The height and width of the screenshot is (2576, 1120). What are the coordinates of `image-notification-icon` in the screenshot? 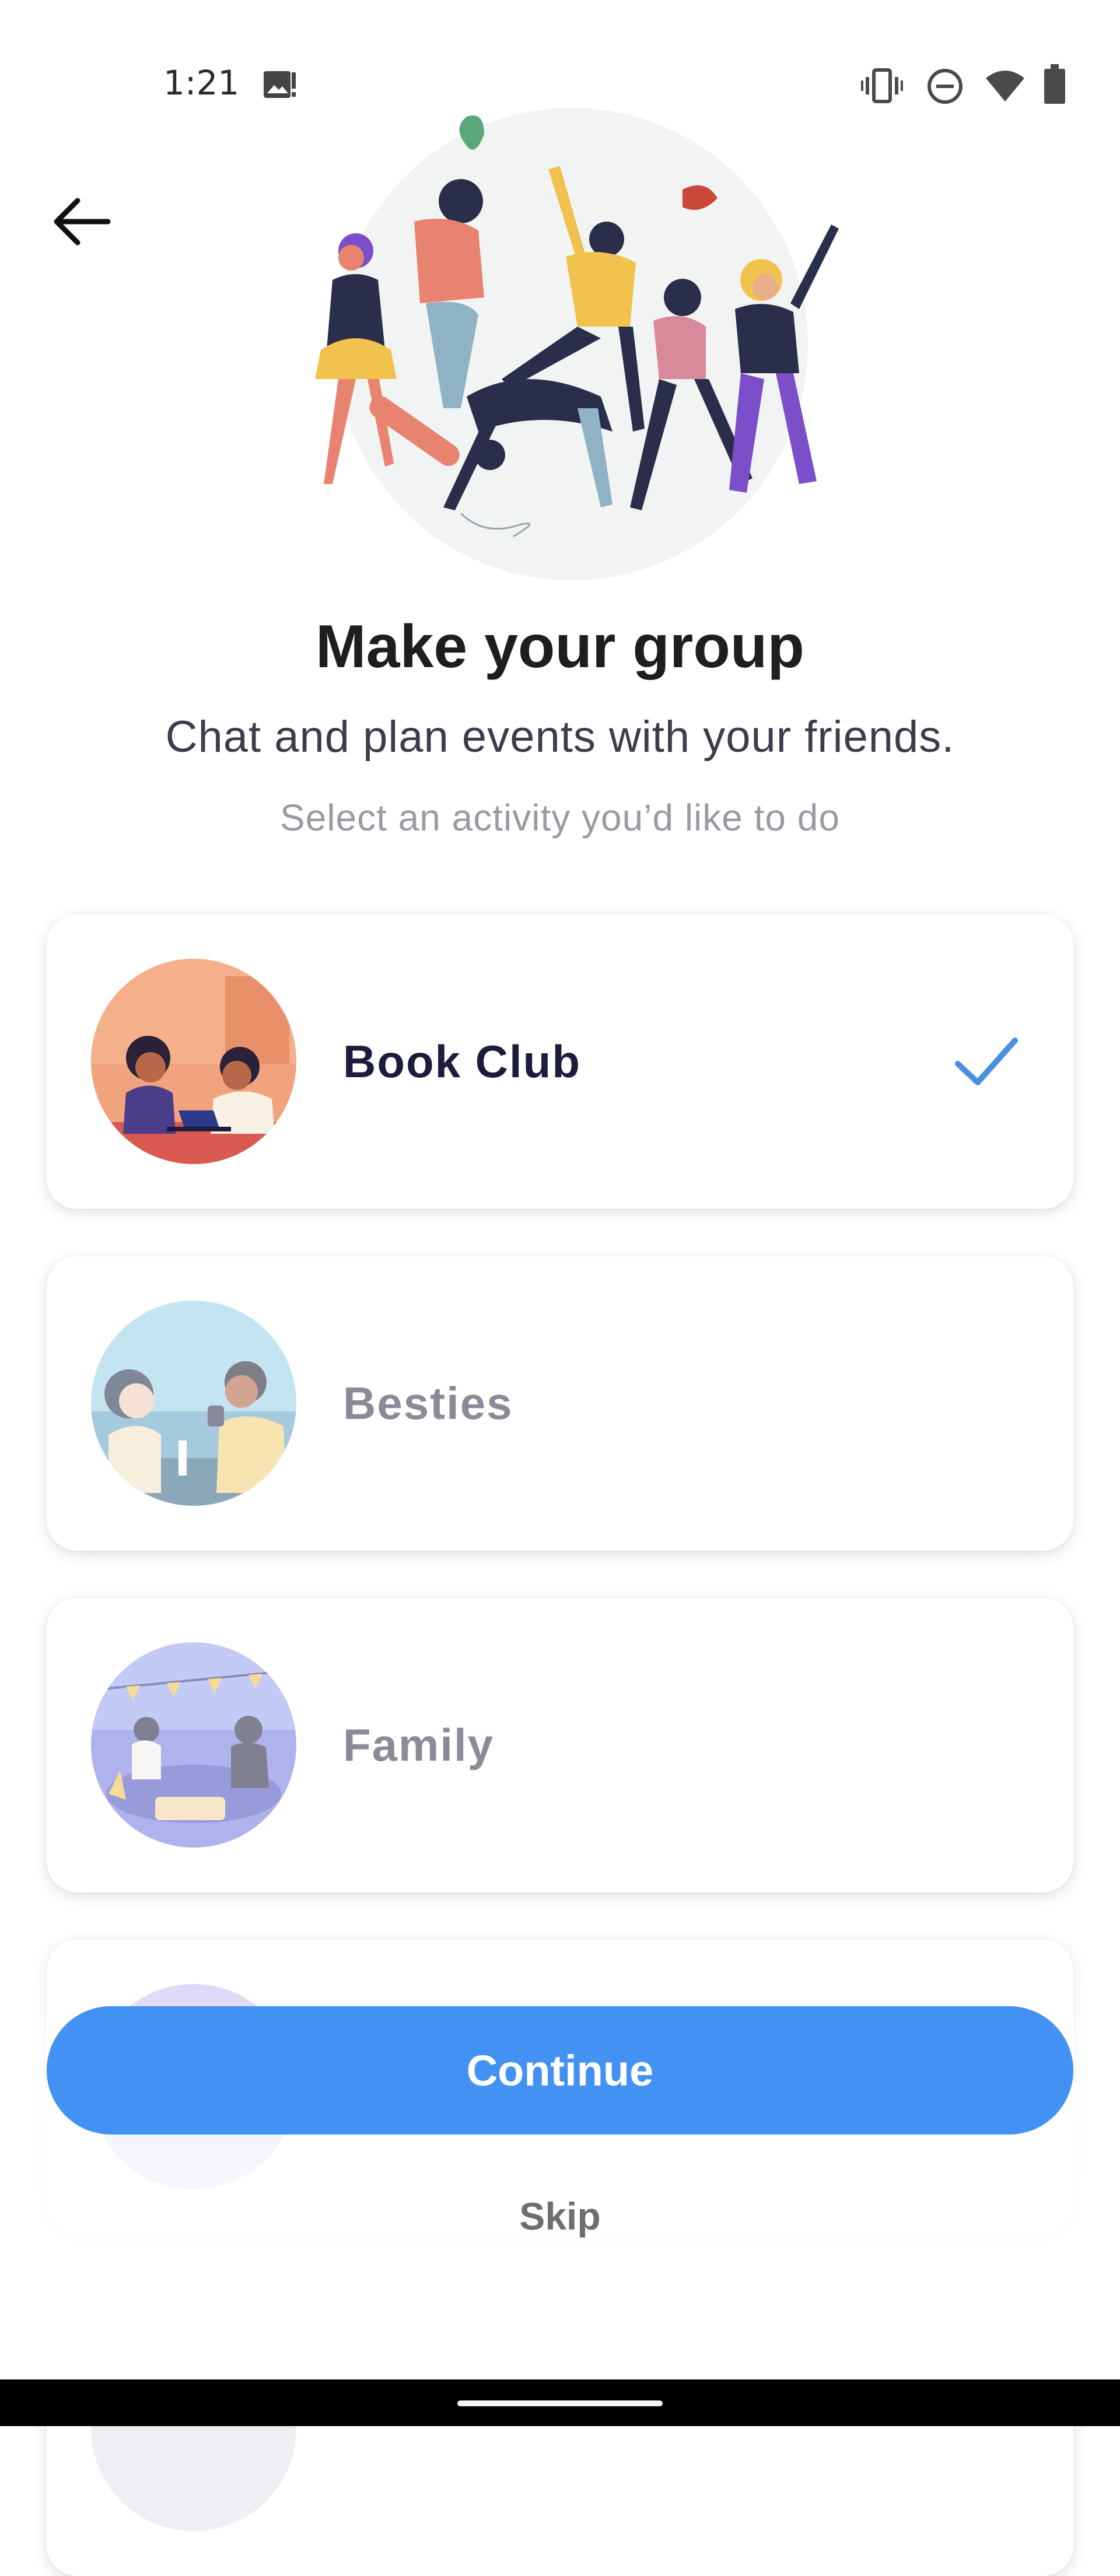 It's located at (280, 84).